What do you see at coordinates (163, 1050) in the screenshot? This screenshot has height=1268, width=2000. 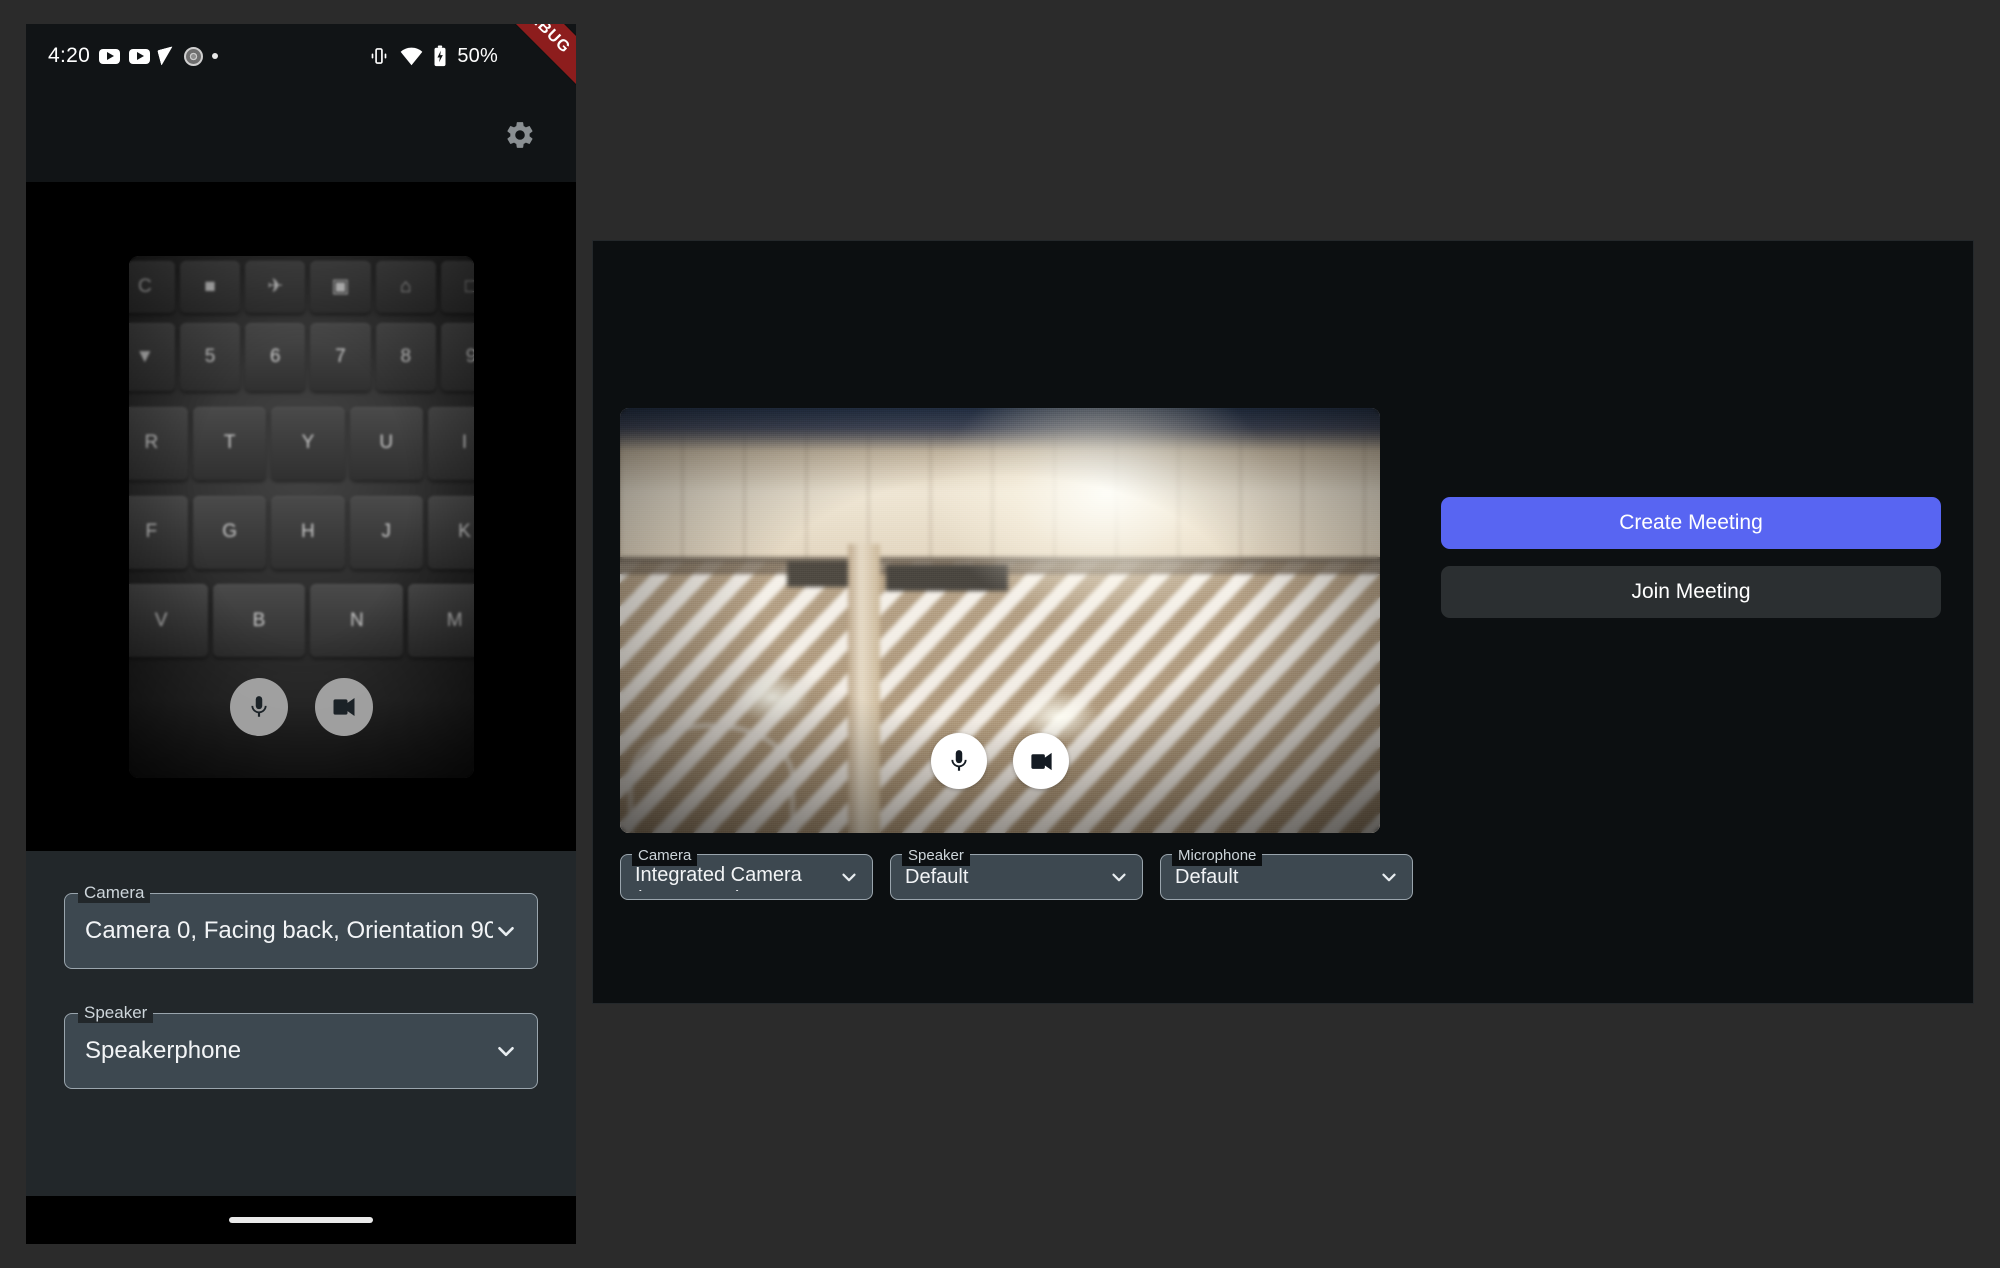 I see `phone-speaker-select-value: Speakerphone` at bounding box center [163, 1050].